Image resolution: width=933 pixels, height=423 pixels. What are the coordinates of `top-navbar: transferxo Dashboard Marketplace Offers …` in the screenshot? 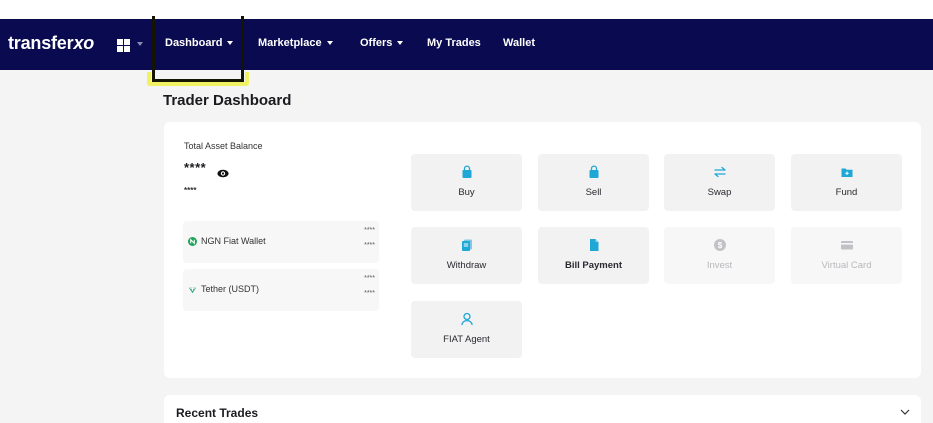 It's located at (466, 44).